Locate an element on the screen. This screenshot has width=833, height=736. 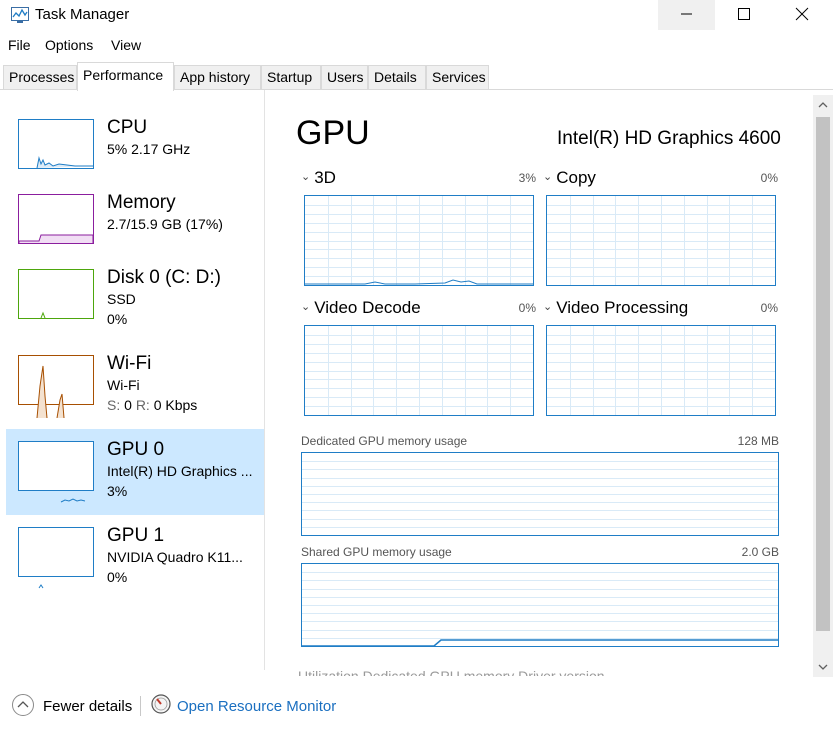
gpu0-thumbnail-graph is located at coordinates (56, 472).